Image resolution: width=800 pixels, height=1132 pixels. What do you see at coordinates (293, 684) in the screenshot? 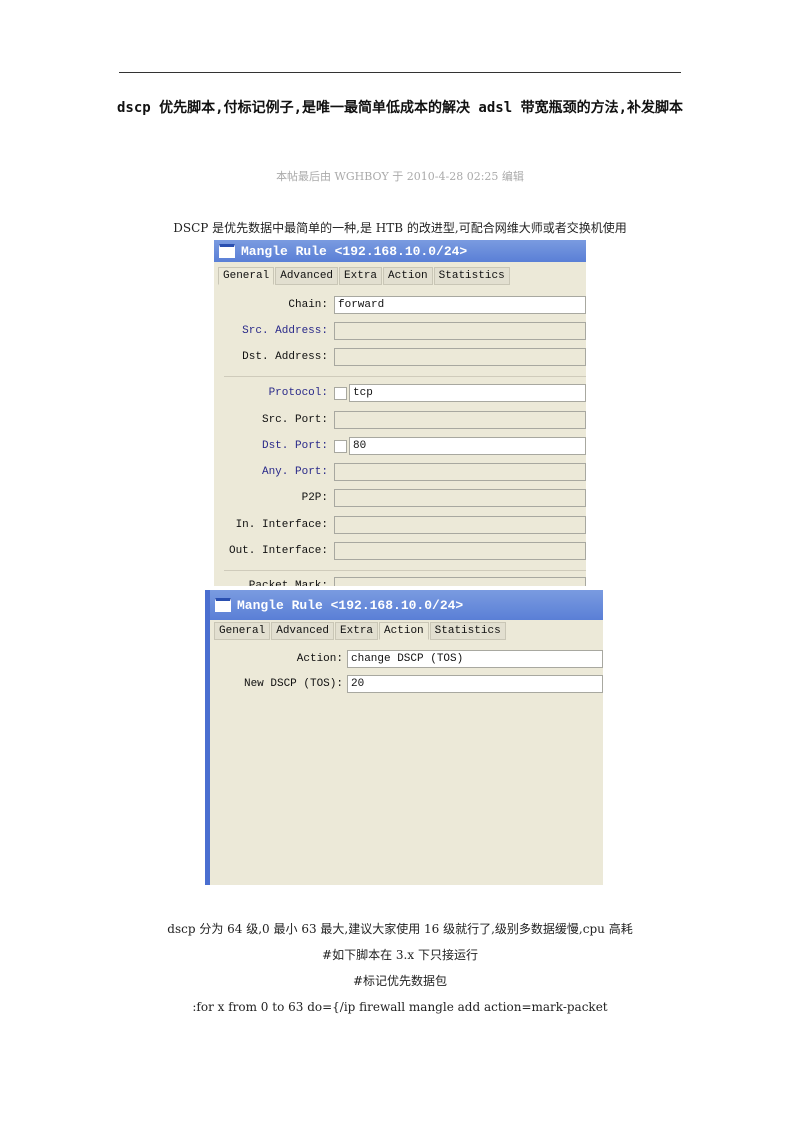
I see `field-label: New DSCP (TOS):` at bounding box center [293, 684].